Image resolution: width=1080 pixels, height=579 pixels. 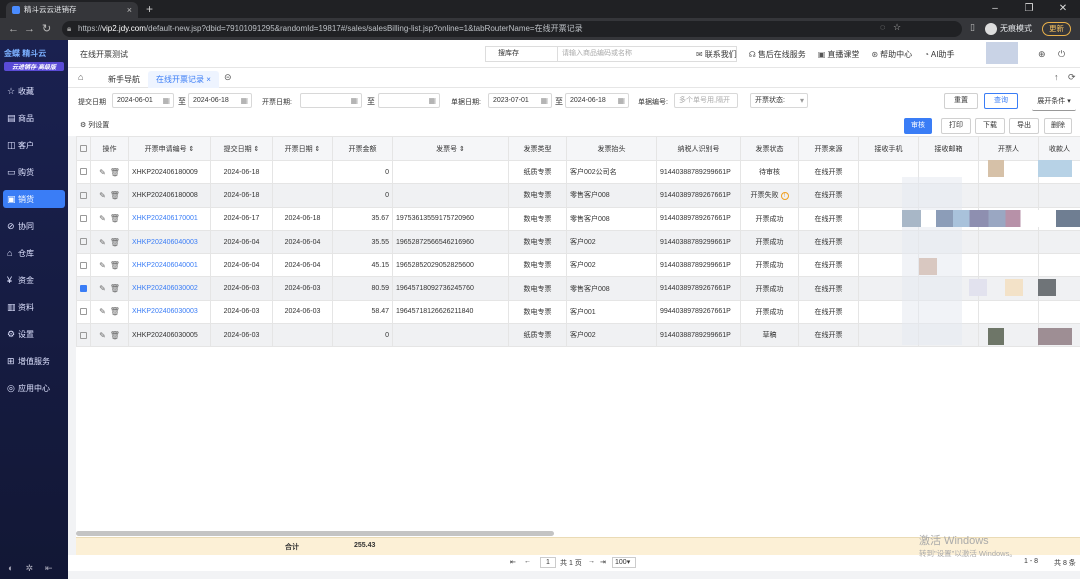 I want to click on submit-date-from: 2024-06-01 ▦, so click(x=143, y=100).